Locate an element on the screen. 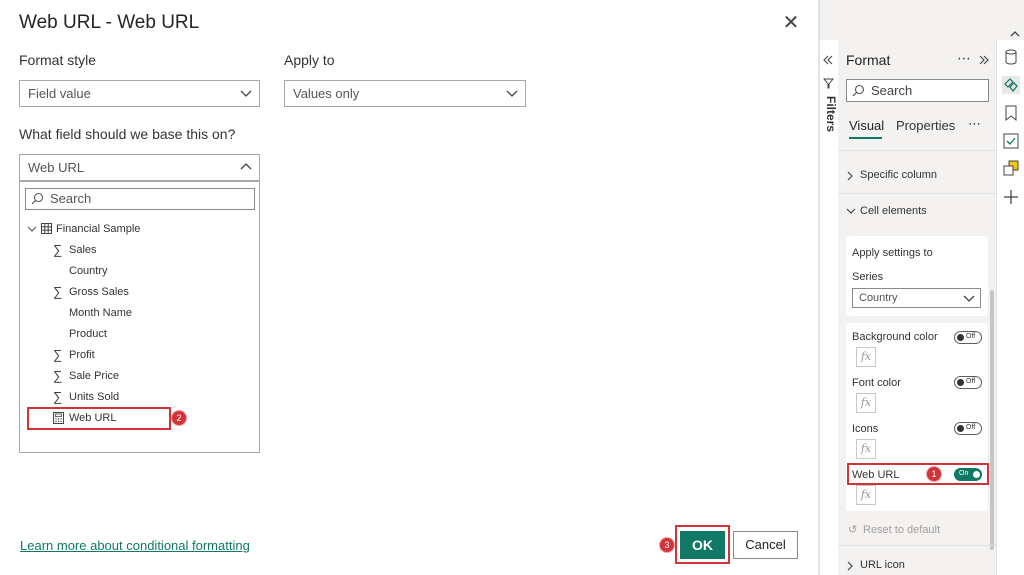  series-label: Series is located at coordinates (868, 277).